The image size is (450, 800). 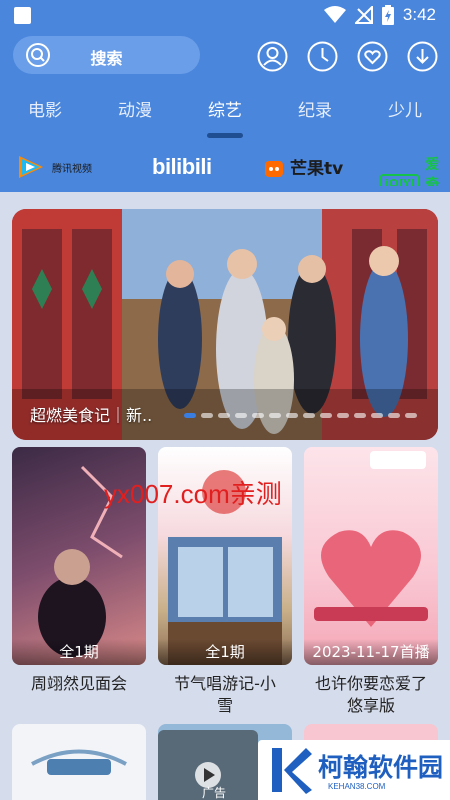 I want to click on card-poster: 2023-11-17首播, so click(x=371, y=556).